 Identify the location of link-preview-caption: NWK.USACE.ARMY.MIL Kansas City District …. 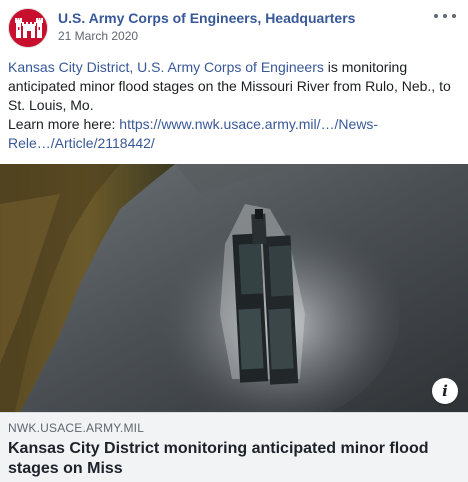
(234, 447).